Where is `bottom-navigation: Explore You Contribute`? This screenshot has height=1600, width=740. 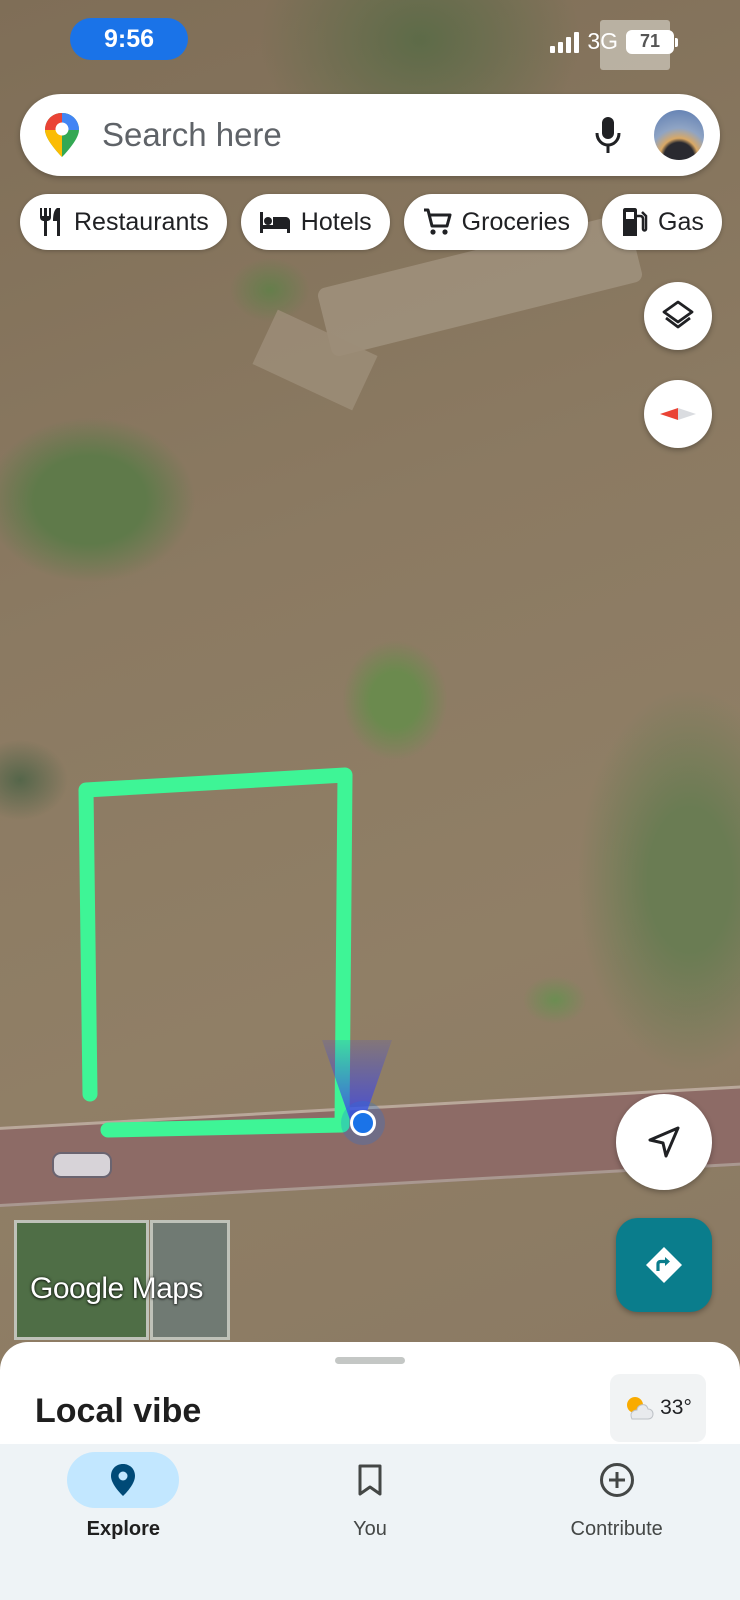
bottom-navigation: Explore You Contribute is located at coordinates (370, 1522).